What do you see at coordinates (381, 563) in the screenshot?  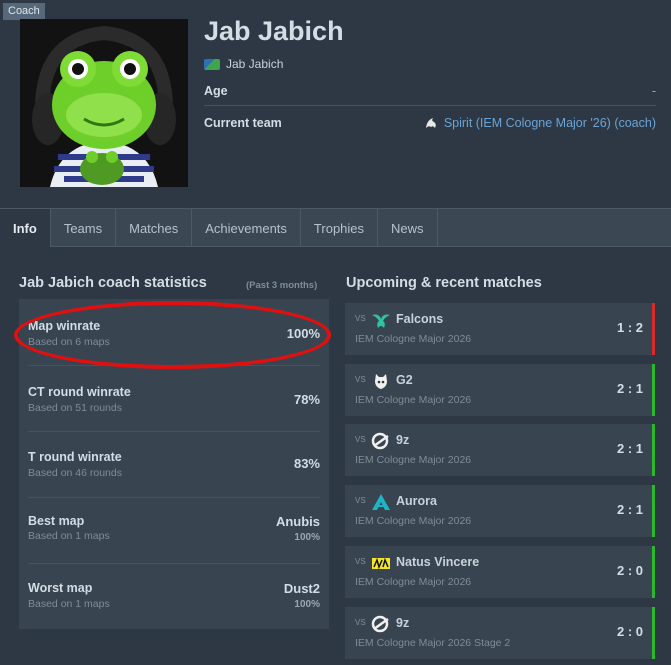 I see `navi-logo-icon` at bounding box center [381, 563].